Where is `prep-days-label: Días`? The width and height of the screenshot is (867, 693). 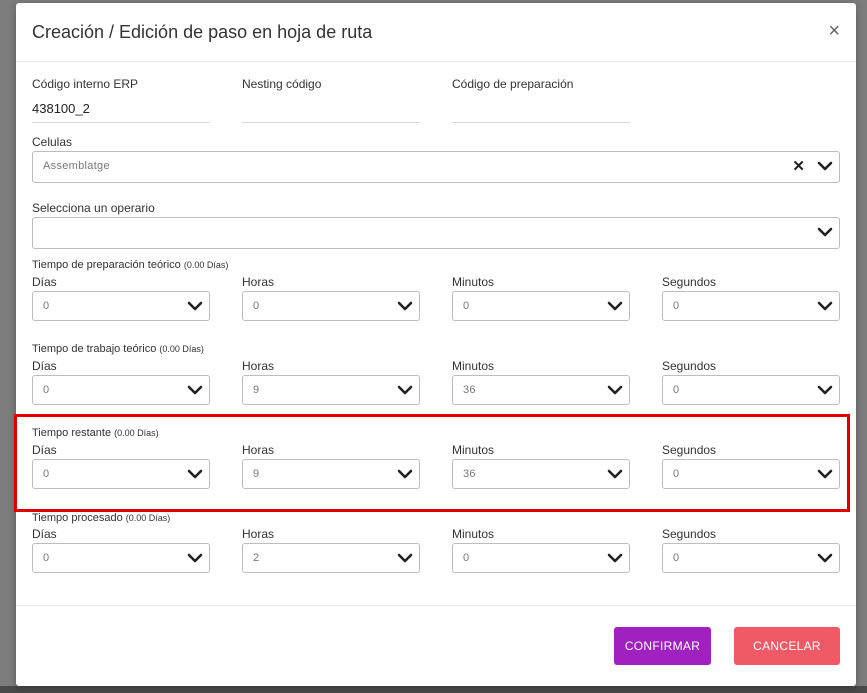 prep-days-label: Días is located at coordinates (44, 282).